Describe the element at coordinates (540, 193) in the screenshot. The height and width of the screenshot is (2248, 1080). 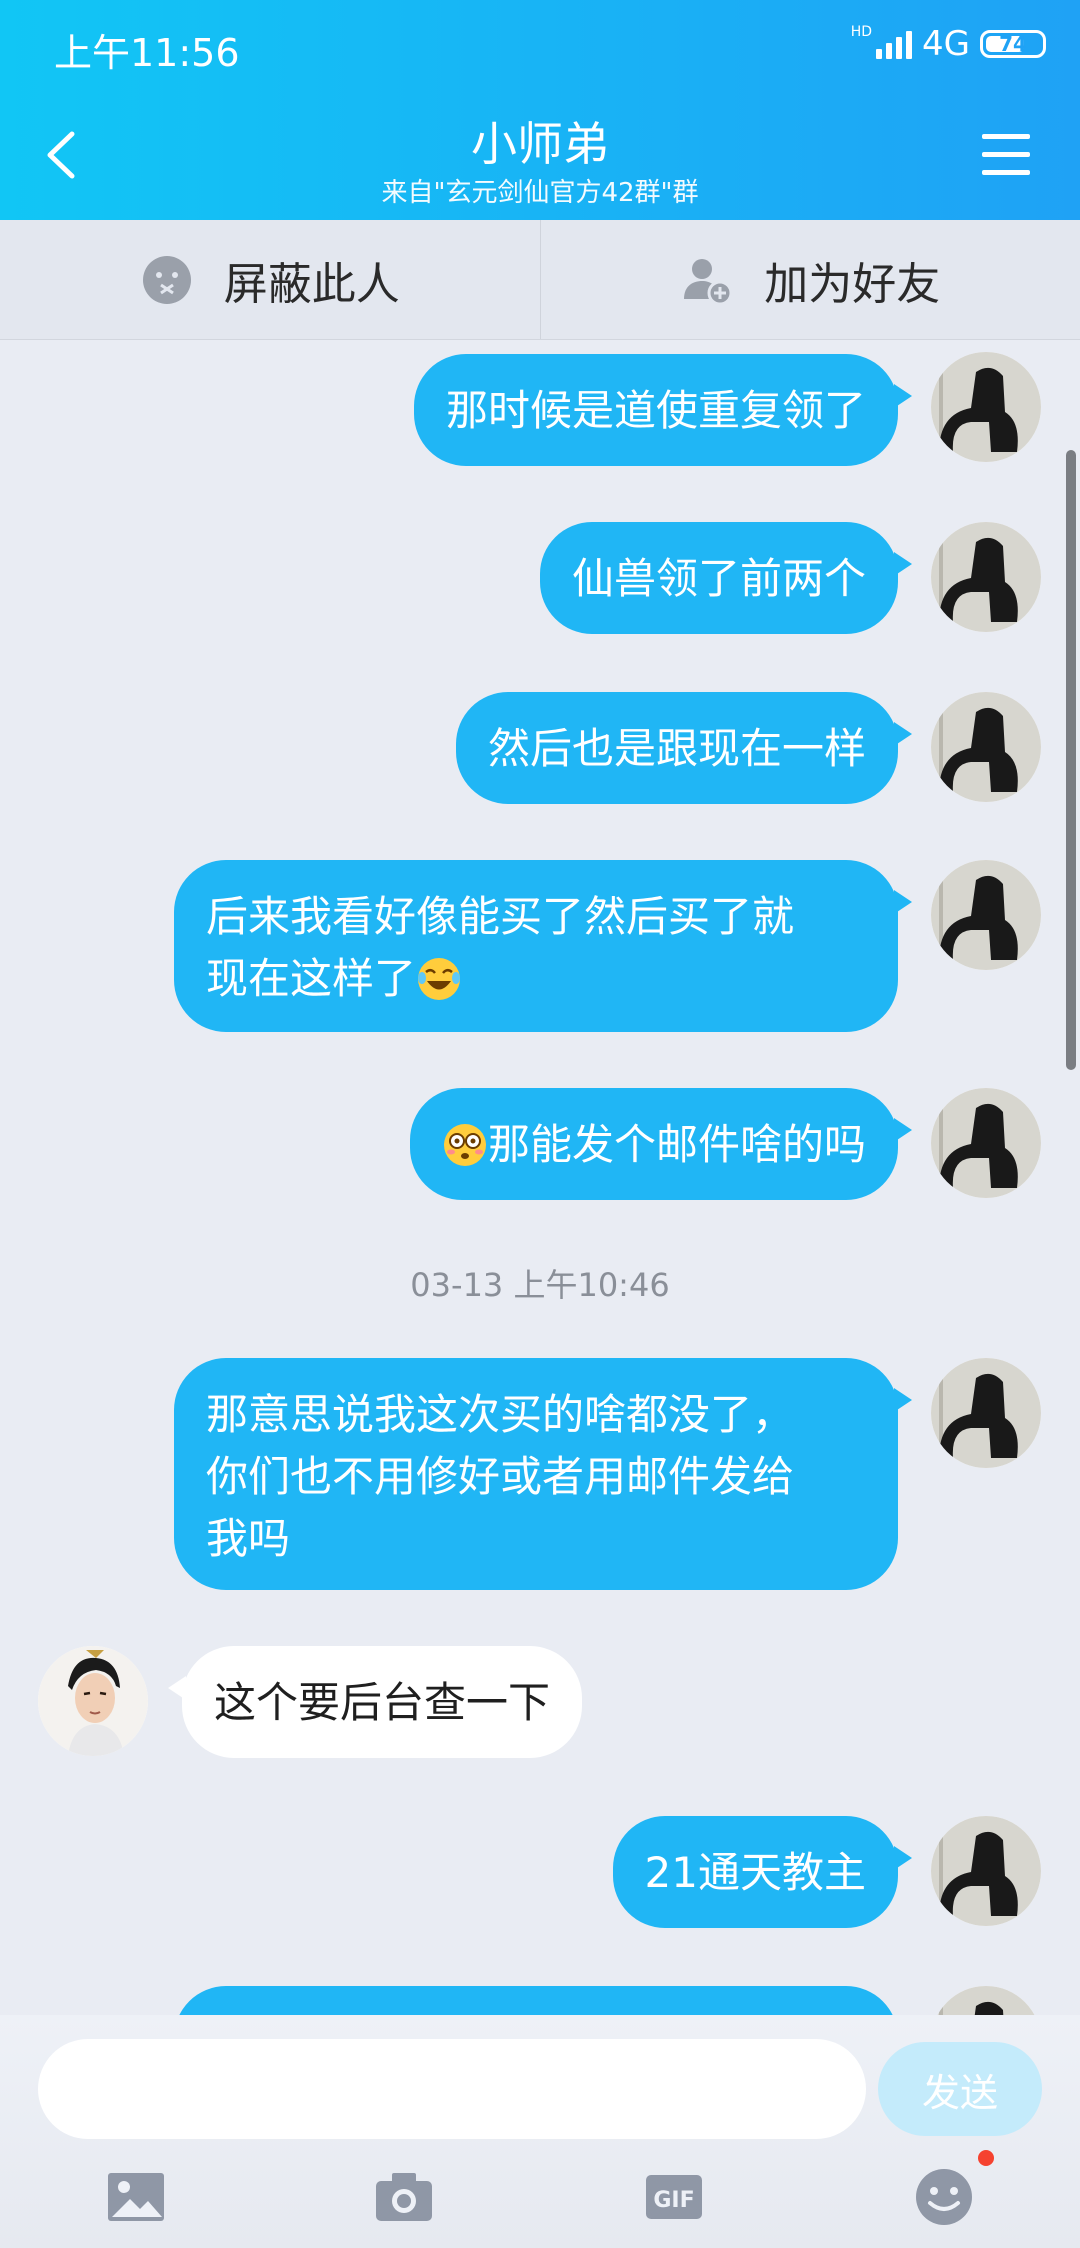
I see `chat-subtitle: 来自"玄元剑仙官方42群"群` at that location.